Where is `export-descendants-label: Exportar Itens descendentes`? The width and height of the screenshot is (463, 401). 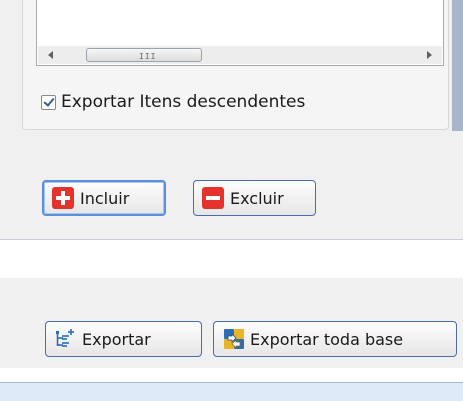
export-descendants-label: Exportar Itens descendentes is located at coordinates (183, 102).